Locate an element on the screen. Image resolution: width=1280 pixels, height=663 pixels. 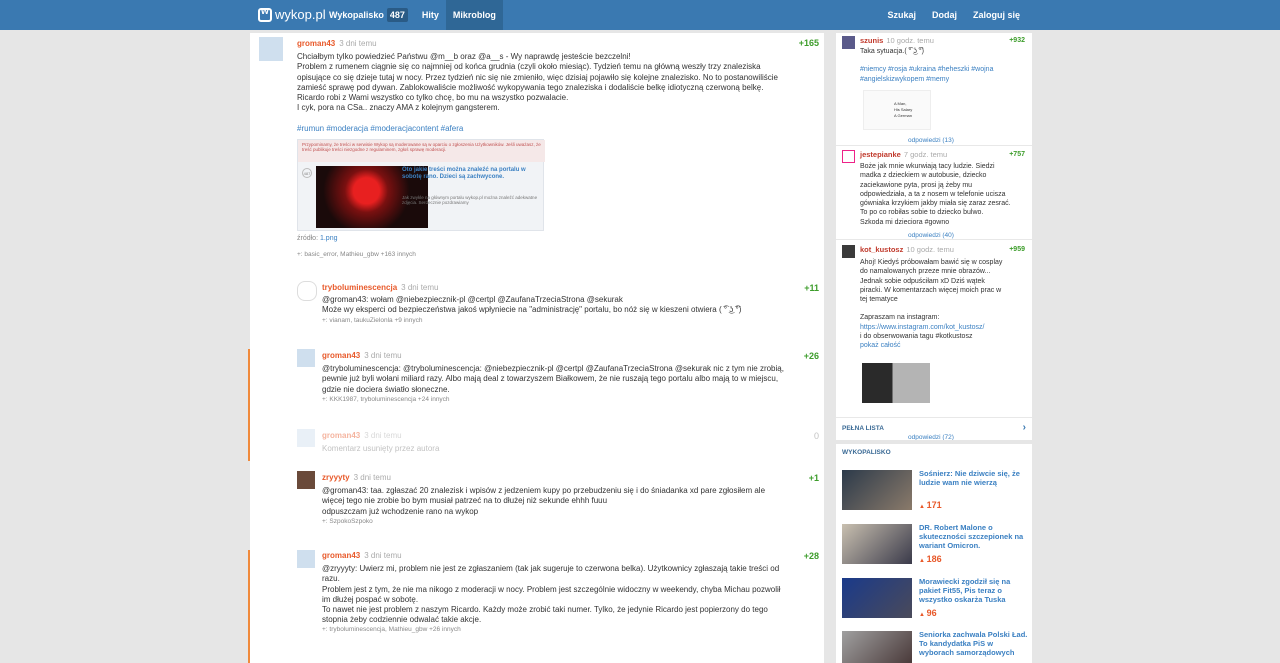
comment-body: @tryboluminescencja is located at coordinates (553, 379).